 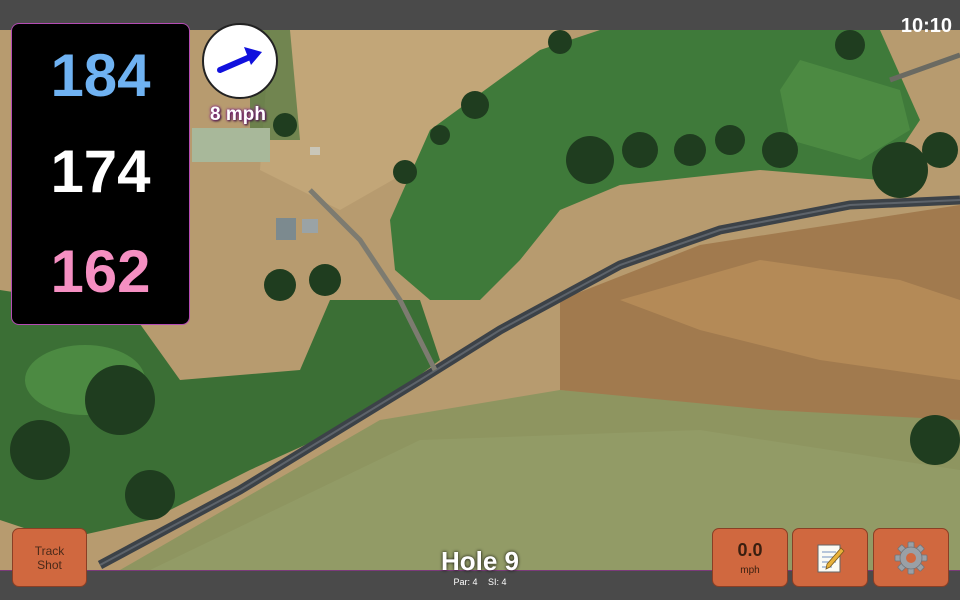 I want to click on hole-details: Par: 4 SI: 4, so click(x=480, y=582).